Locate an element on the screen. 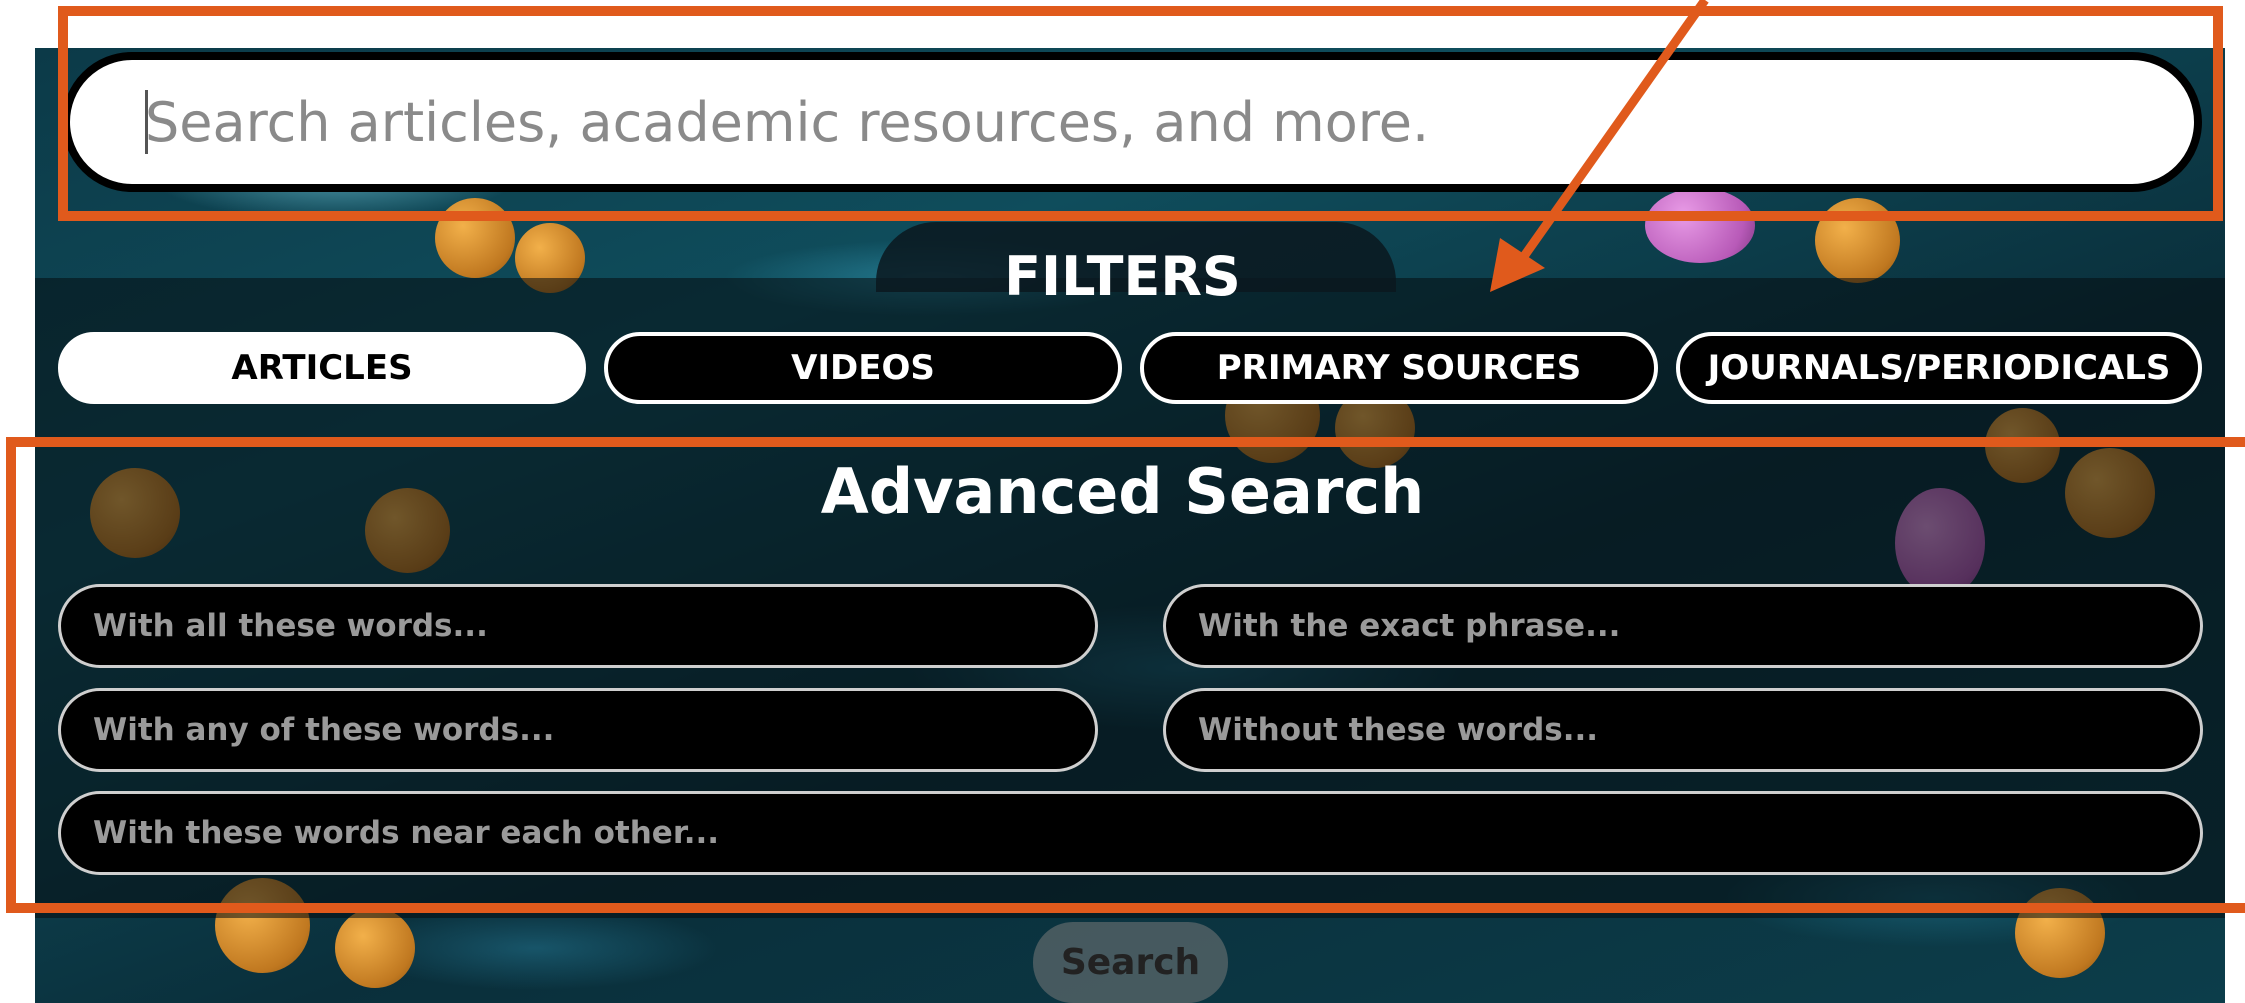 Image resolution: width=2245 pixels, height=1003 pixels. filter-articles-button: ARTICLES is located at coordinates (322, 368).